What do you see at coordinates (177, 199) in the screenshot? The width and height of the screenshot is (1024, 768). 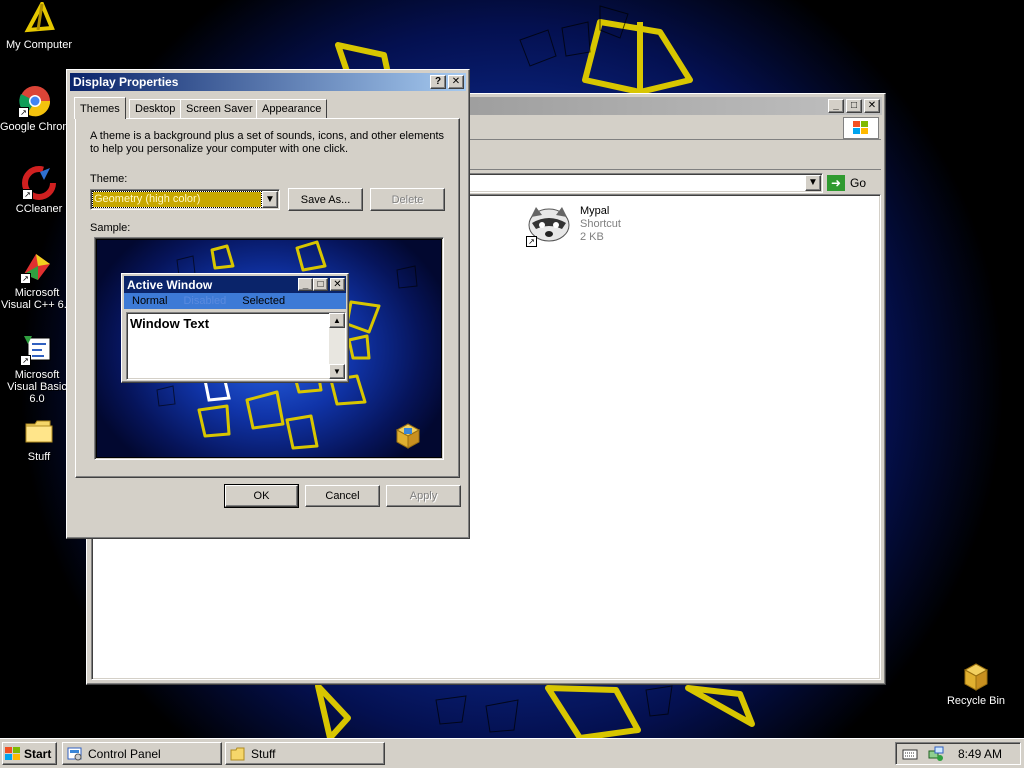 I see `theme-select-value: Geometry (high color)` at bounding box center [177, 199].